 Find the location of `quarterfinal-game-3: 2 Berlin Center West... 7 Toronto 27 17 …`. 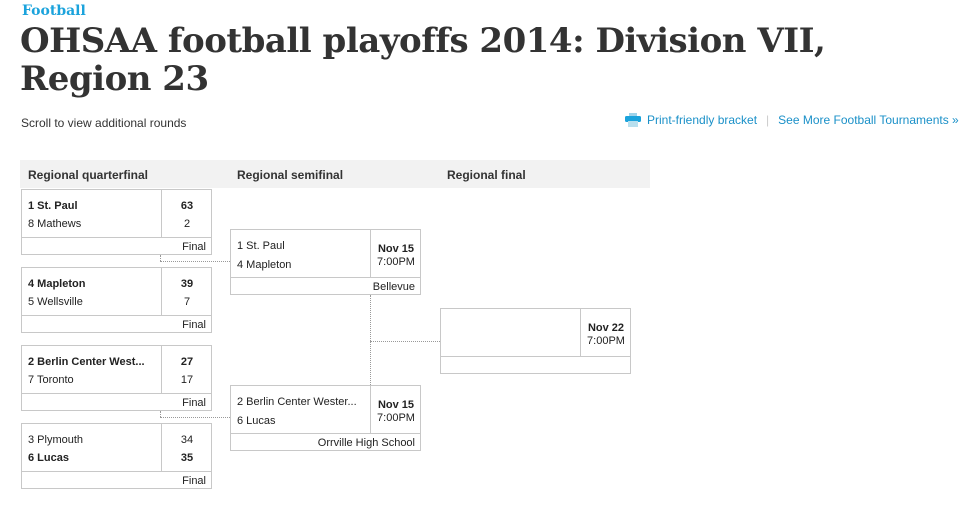

quarterfinal-game-3: 2 Berlin Center West... 7 Toronto 27 17 … is located at coordinates (116, 378).